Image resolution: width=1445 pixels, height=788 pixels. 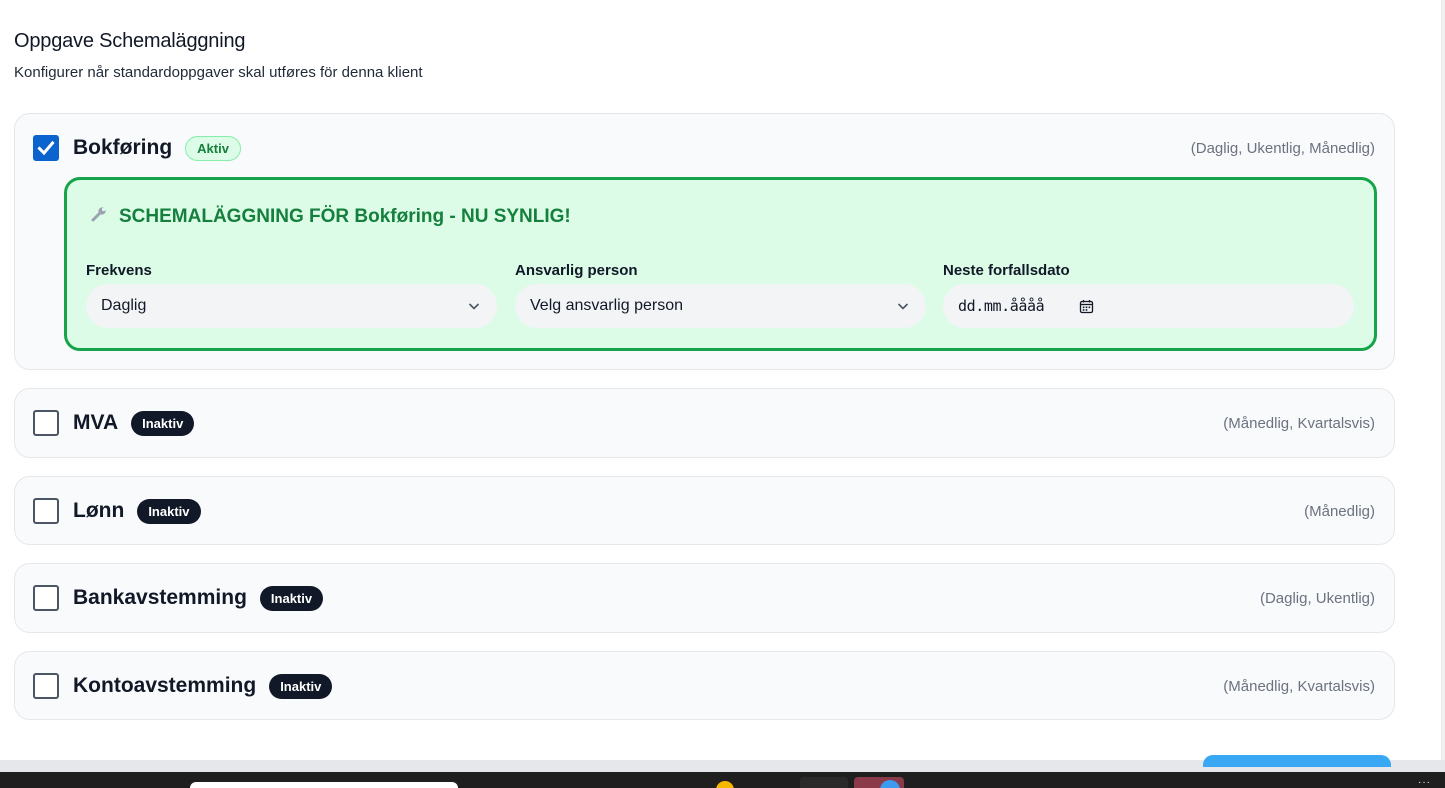 I want to click on task-name: Lønn, so click(x=99, y=510).